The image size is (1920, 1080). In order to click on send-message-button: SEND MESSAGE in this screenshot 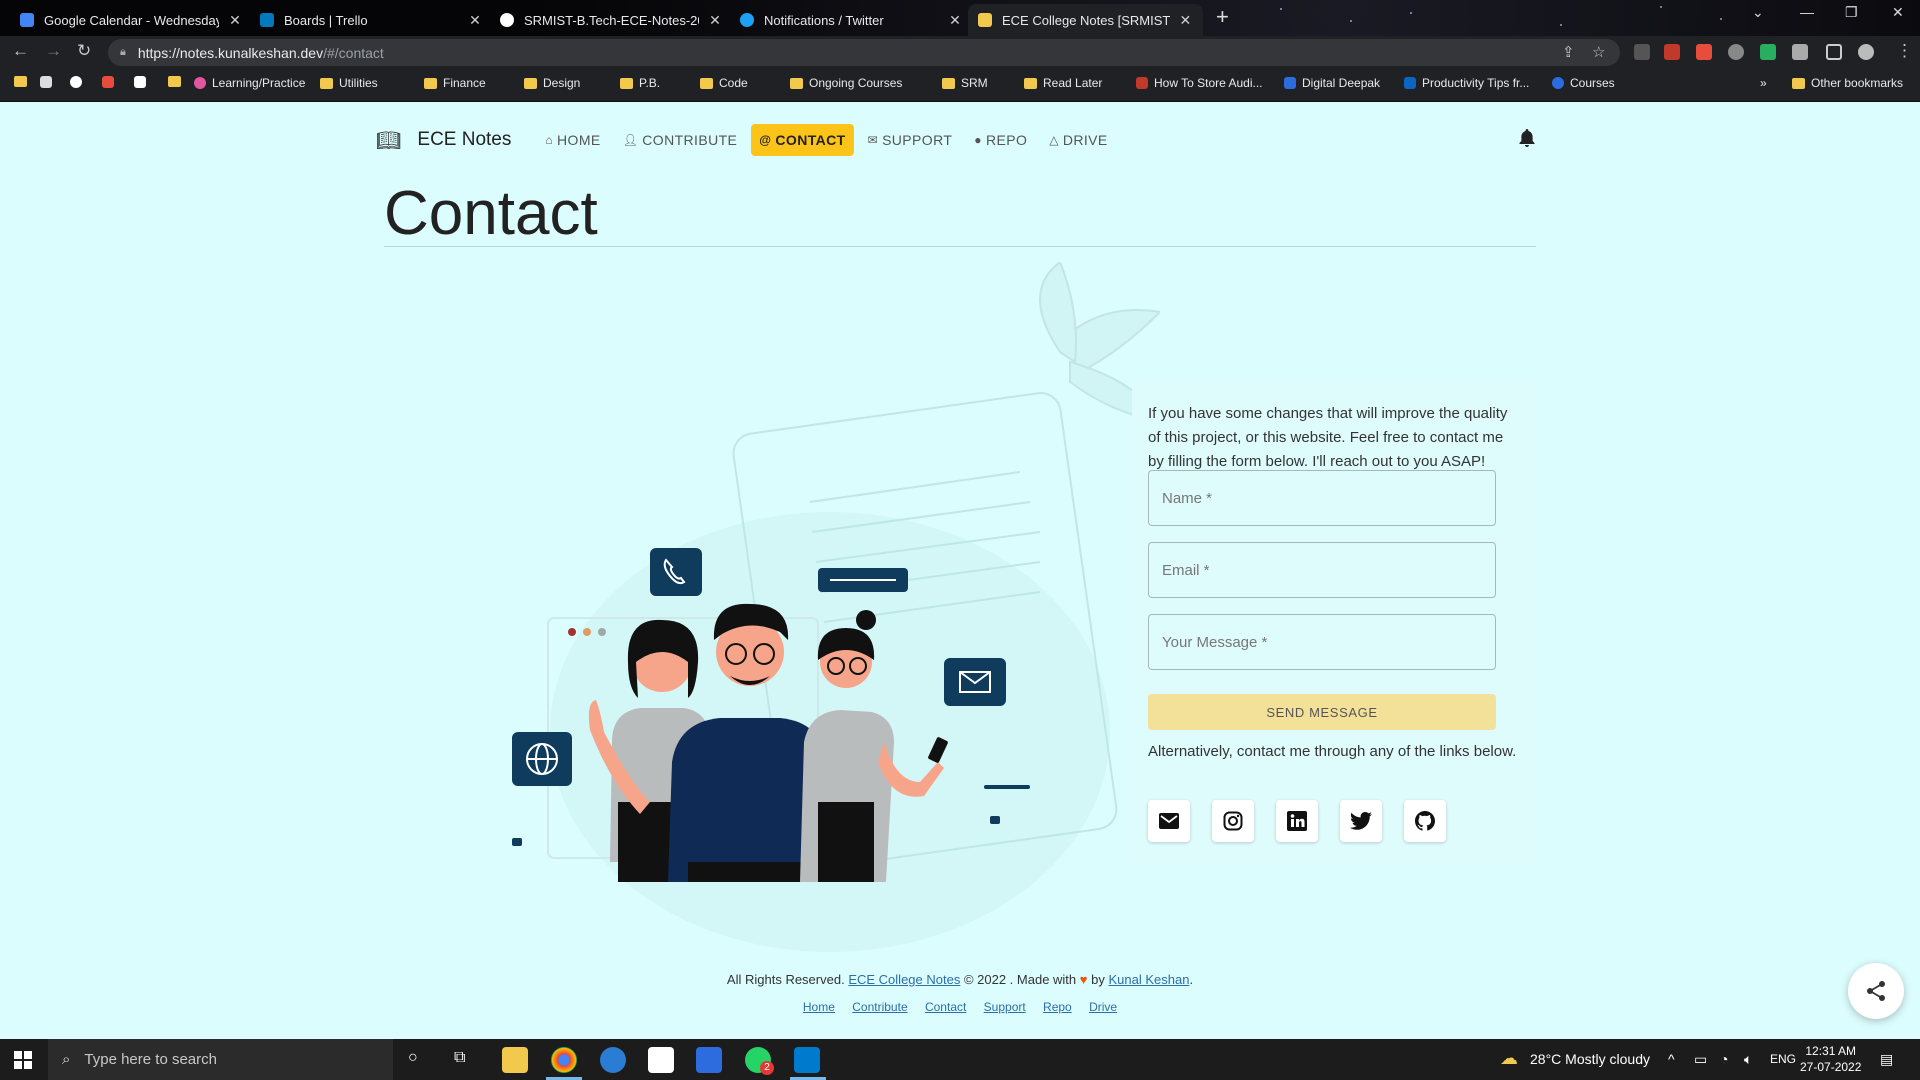, I will do `click(1322, 712)`.